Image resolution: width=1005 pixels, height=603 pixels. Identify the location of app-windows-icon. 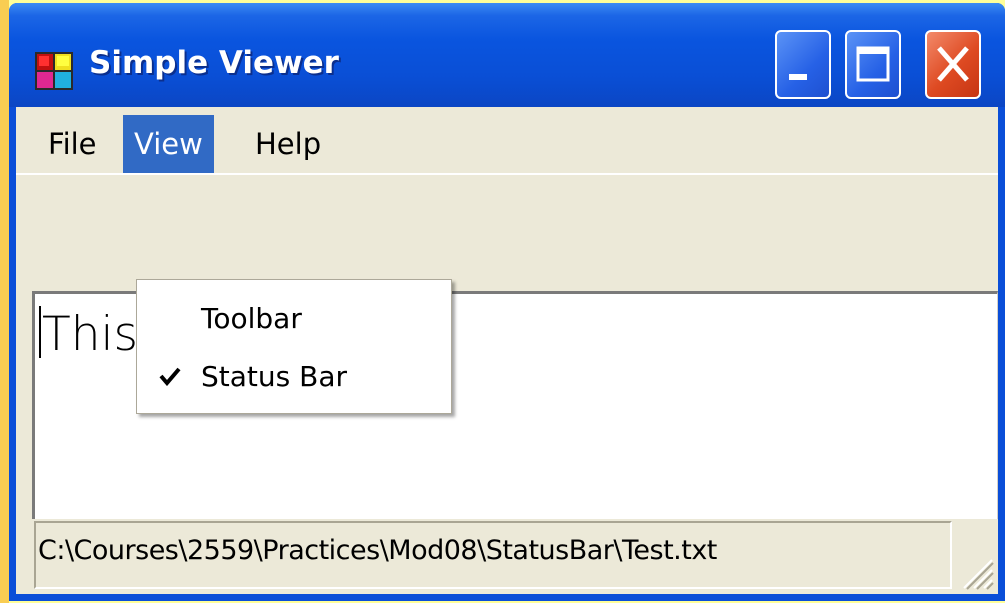
(54, 71).